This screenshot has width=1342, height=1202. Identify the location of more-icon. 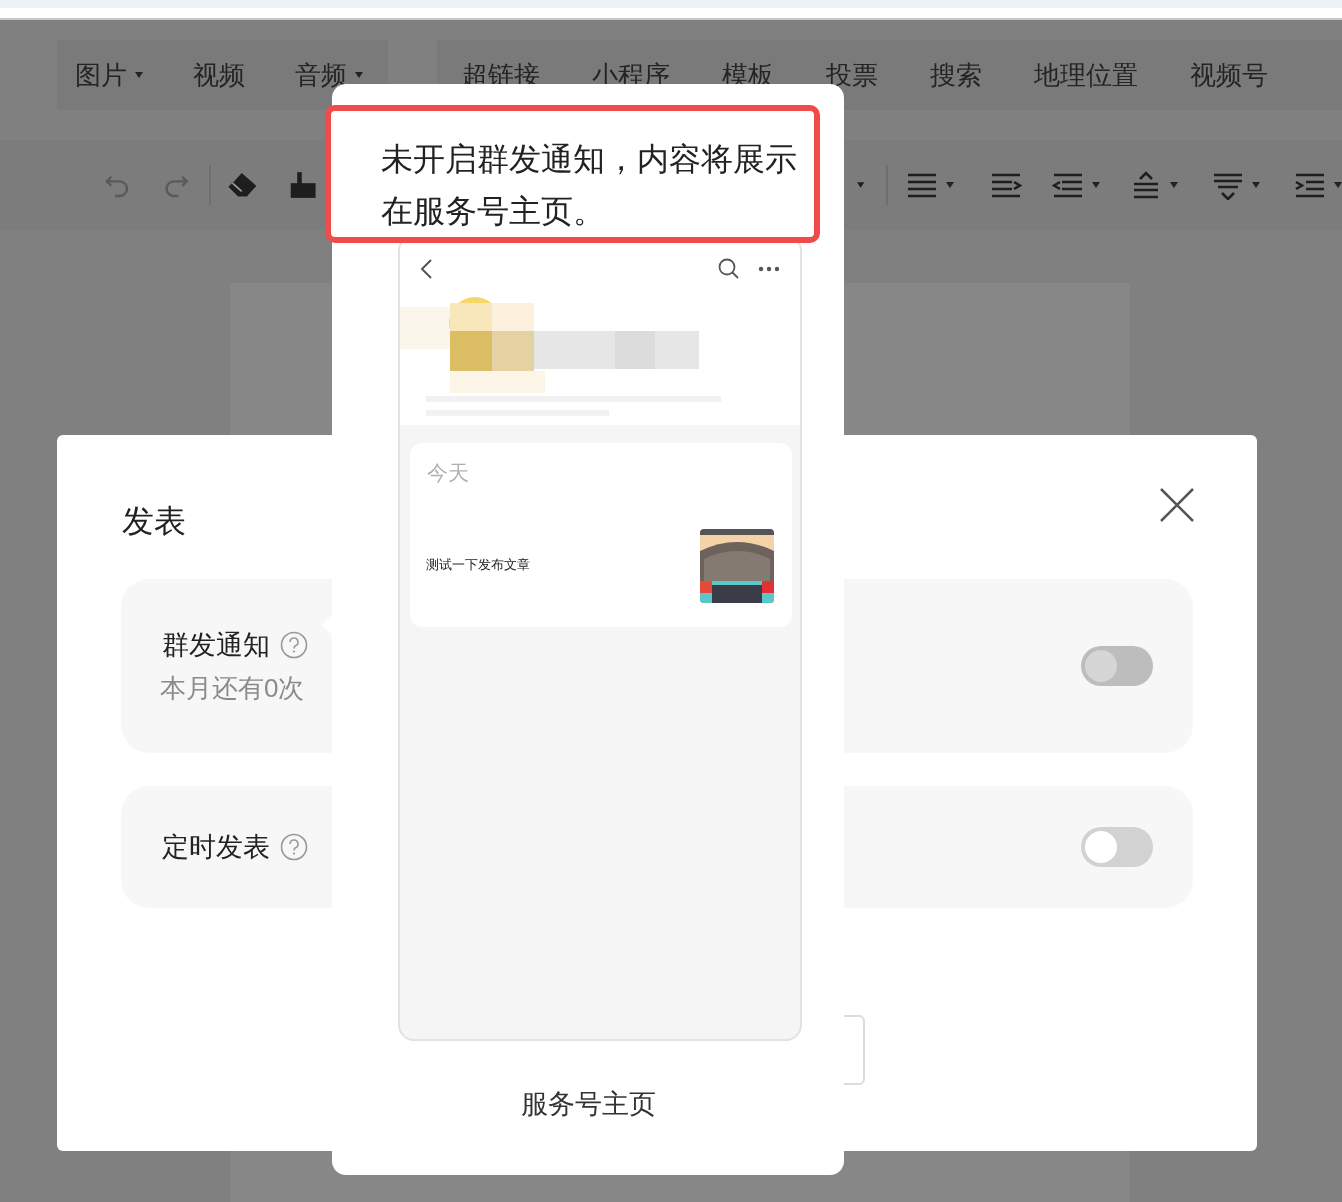
(769, 269).